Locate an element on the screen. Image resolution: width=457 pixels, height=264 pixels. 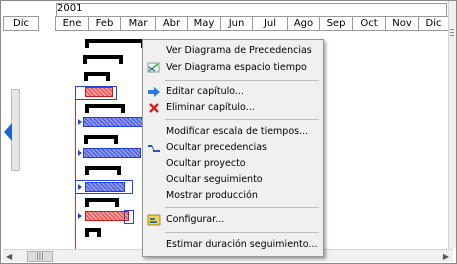
month-dic-2001: Dic is located at coordinates (433, 23).